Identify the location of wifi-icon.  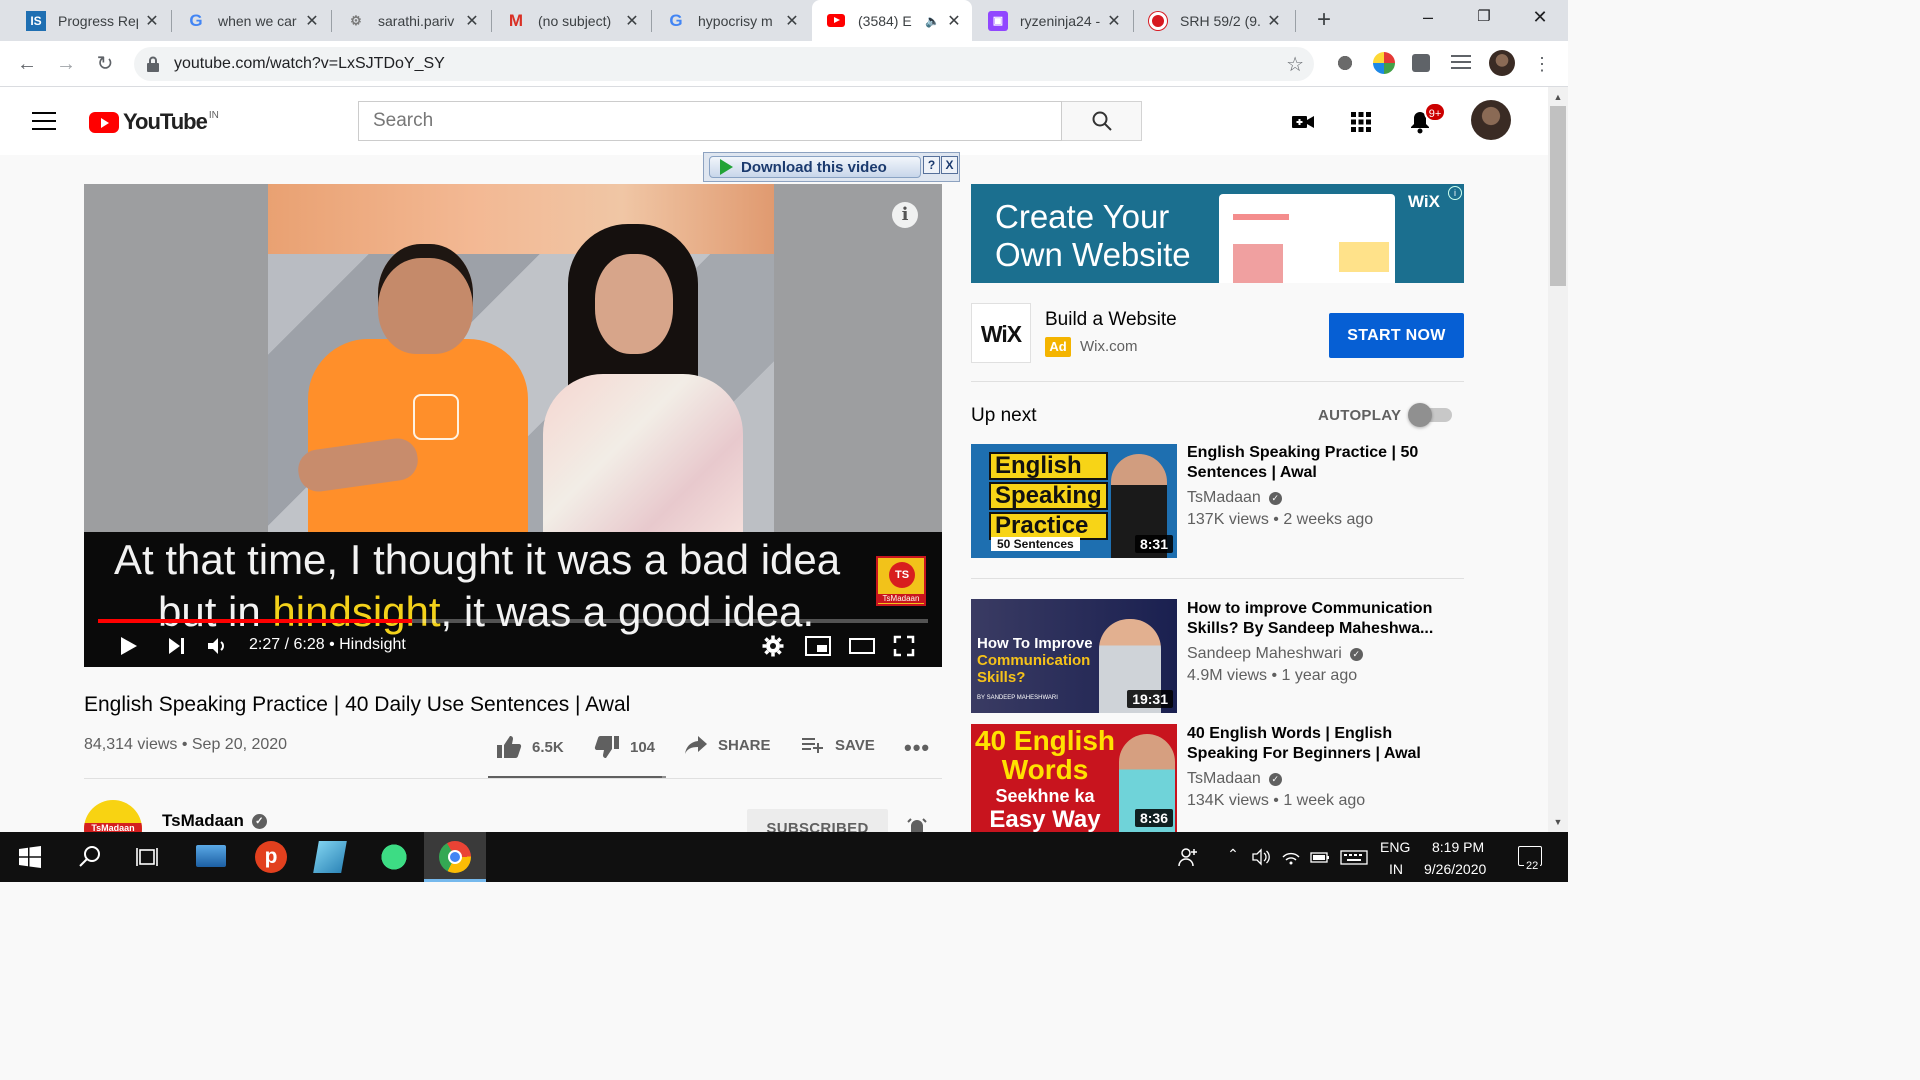
(1291, 857).